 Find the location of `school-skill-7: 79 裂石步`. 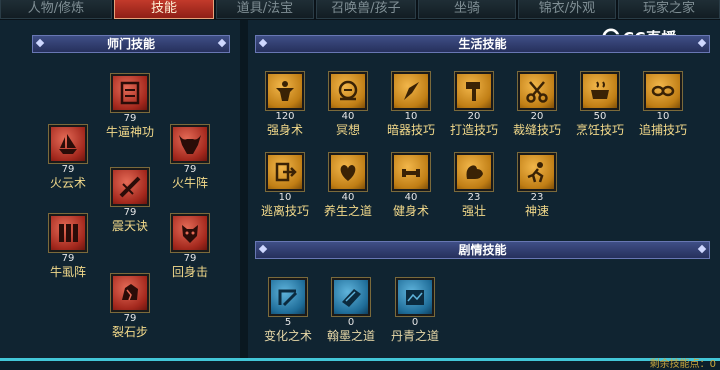

school-skill-7: 79 裂石步 is located at coordinates (130, 306).